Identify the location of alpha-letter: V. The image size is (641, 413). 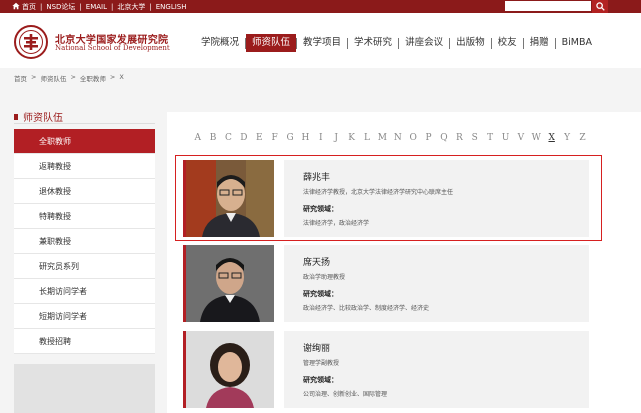
(520, 138).